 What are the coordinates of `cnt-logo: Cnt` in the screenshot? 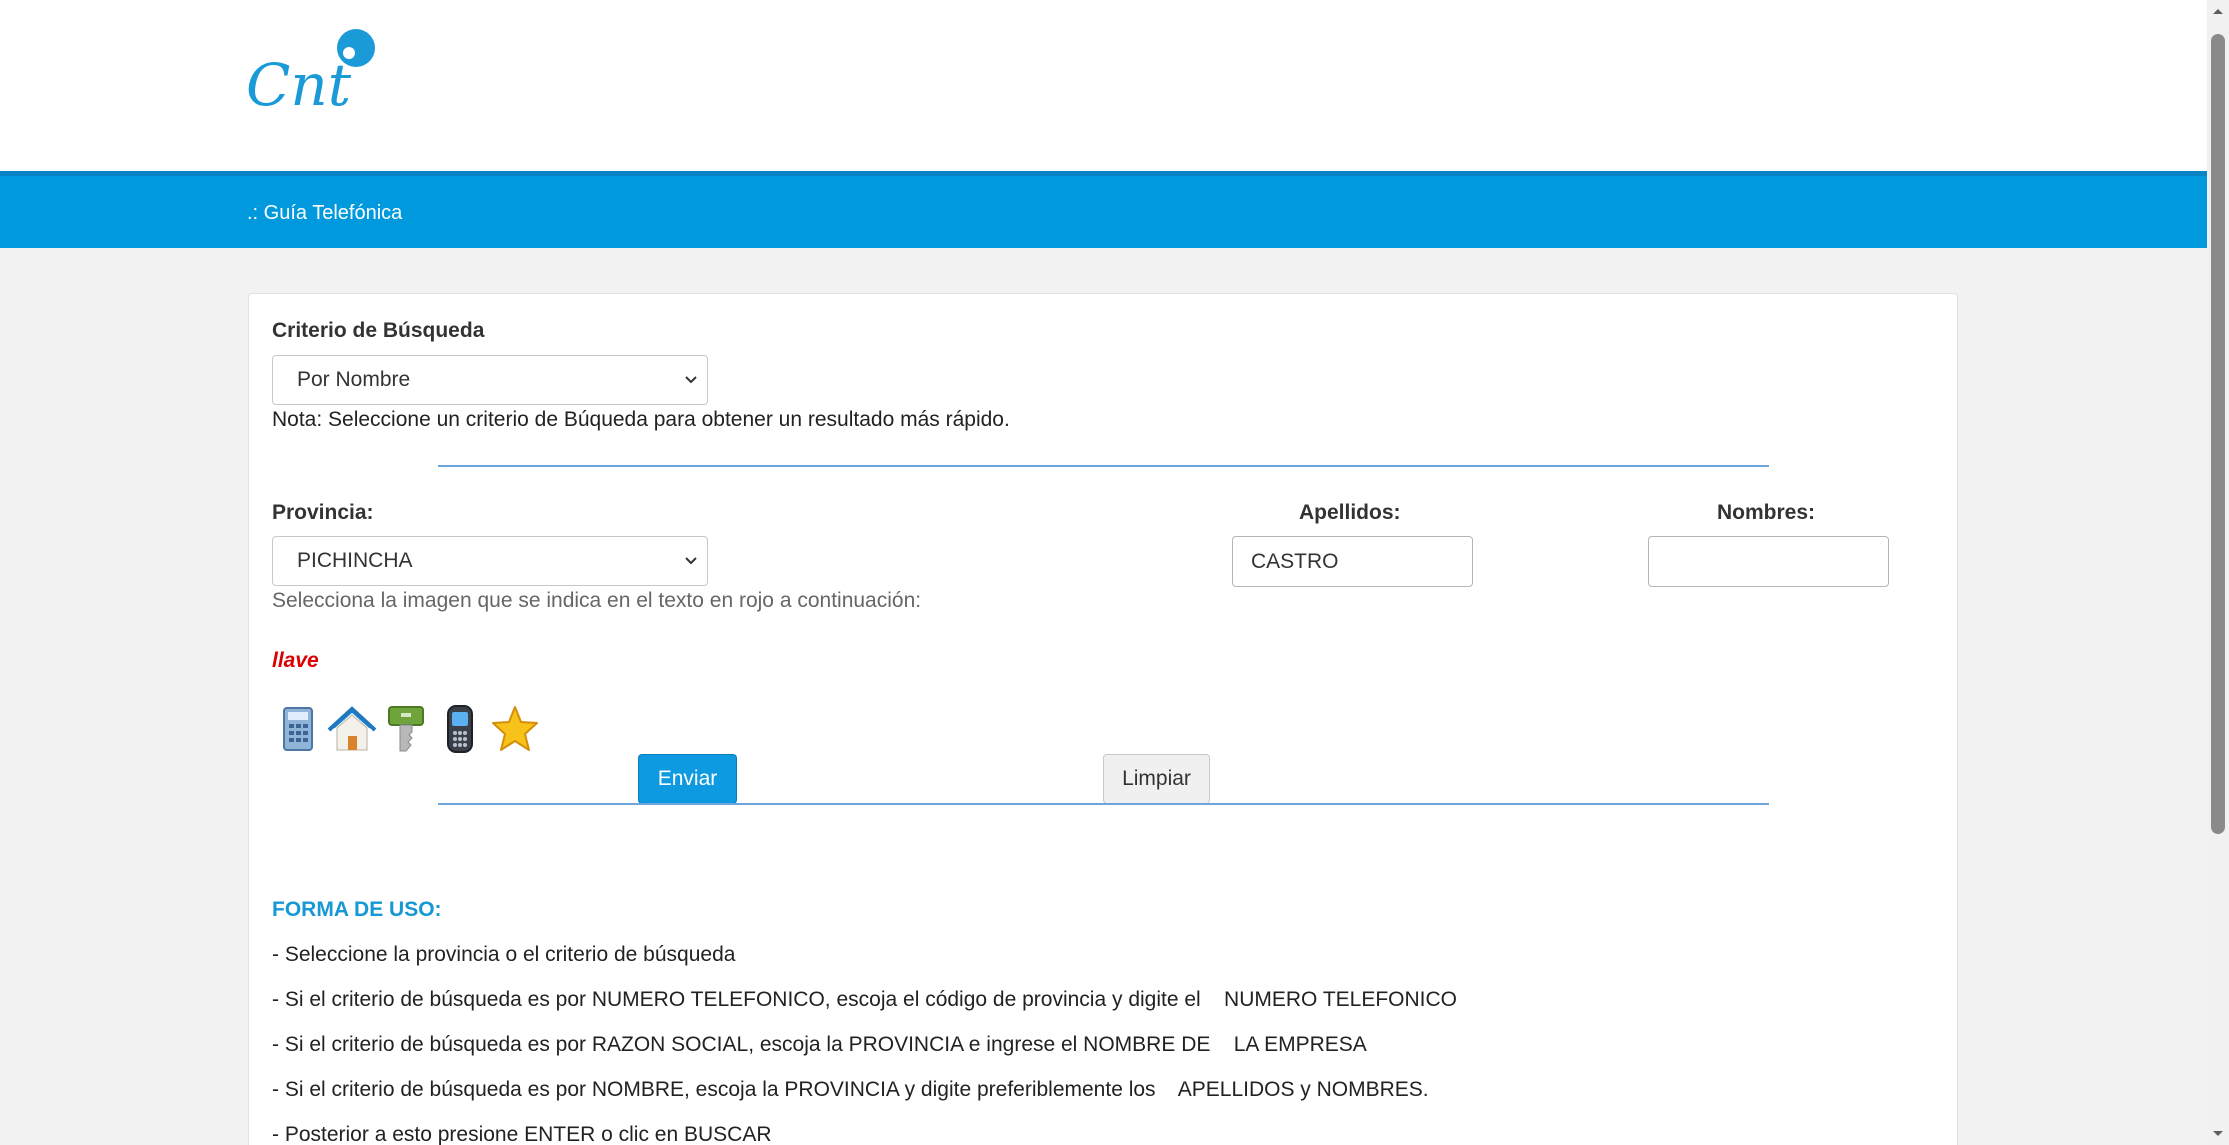 It's located at (313, 69).